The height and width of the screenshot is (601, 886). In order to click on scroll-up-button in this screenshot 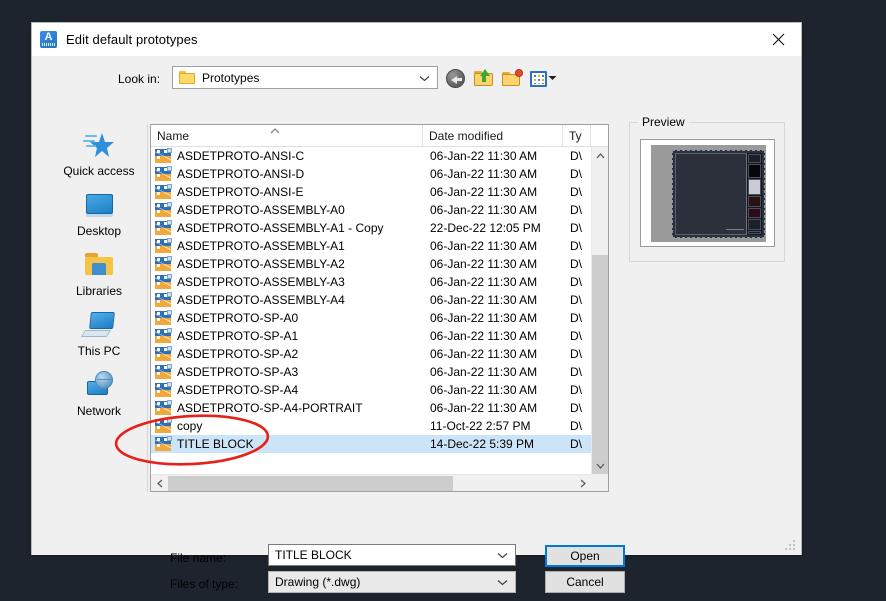, I will do `click(600, 155)`.